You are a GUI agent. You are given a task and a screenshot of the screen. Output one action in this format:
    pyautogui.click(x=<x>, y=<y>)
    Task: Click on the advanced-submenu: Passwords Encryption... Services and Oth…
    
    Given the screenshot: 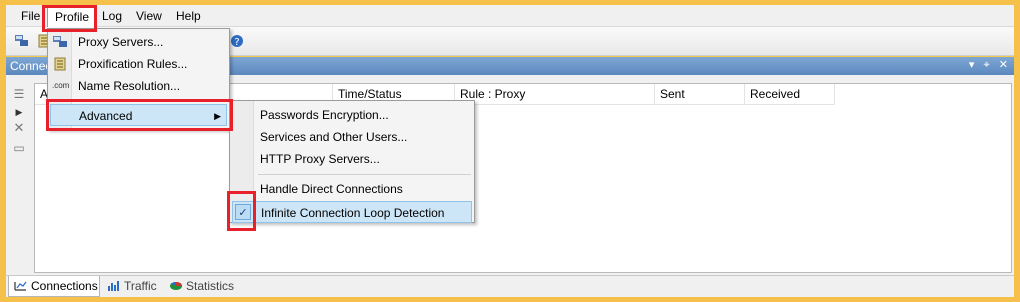 What is the action you would take?
    pyautogui.click(x=352, y=161)
    